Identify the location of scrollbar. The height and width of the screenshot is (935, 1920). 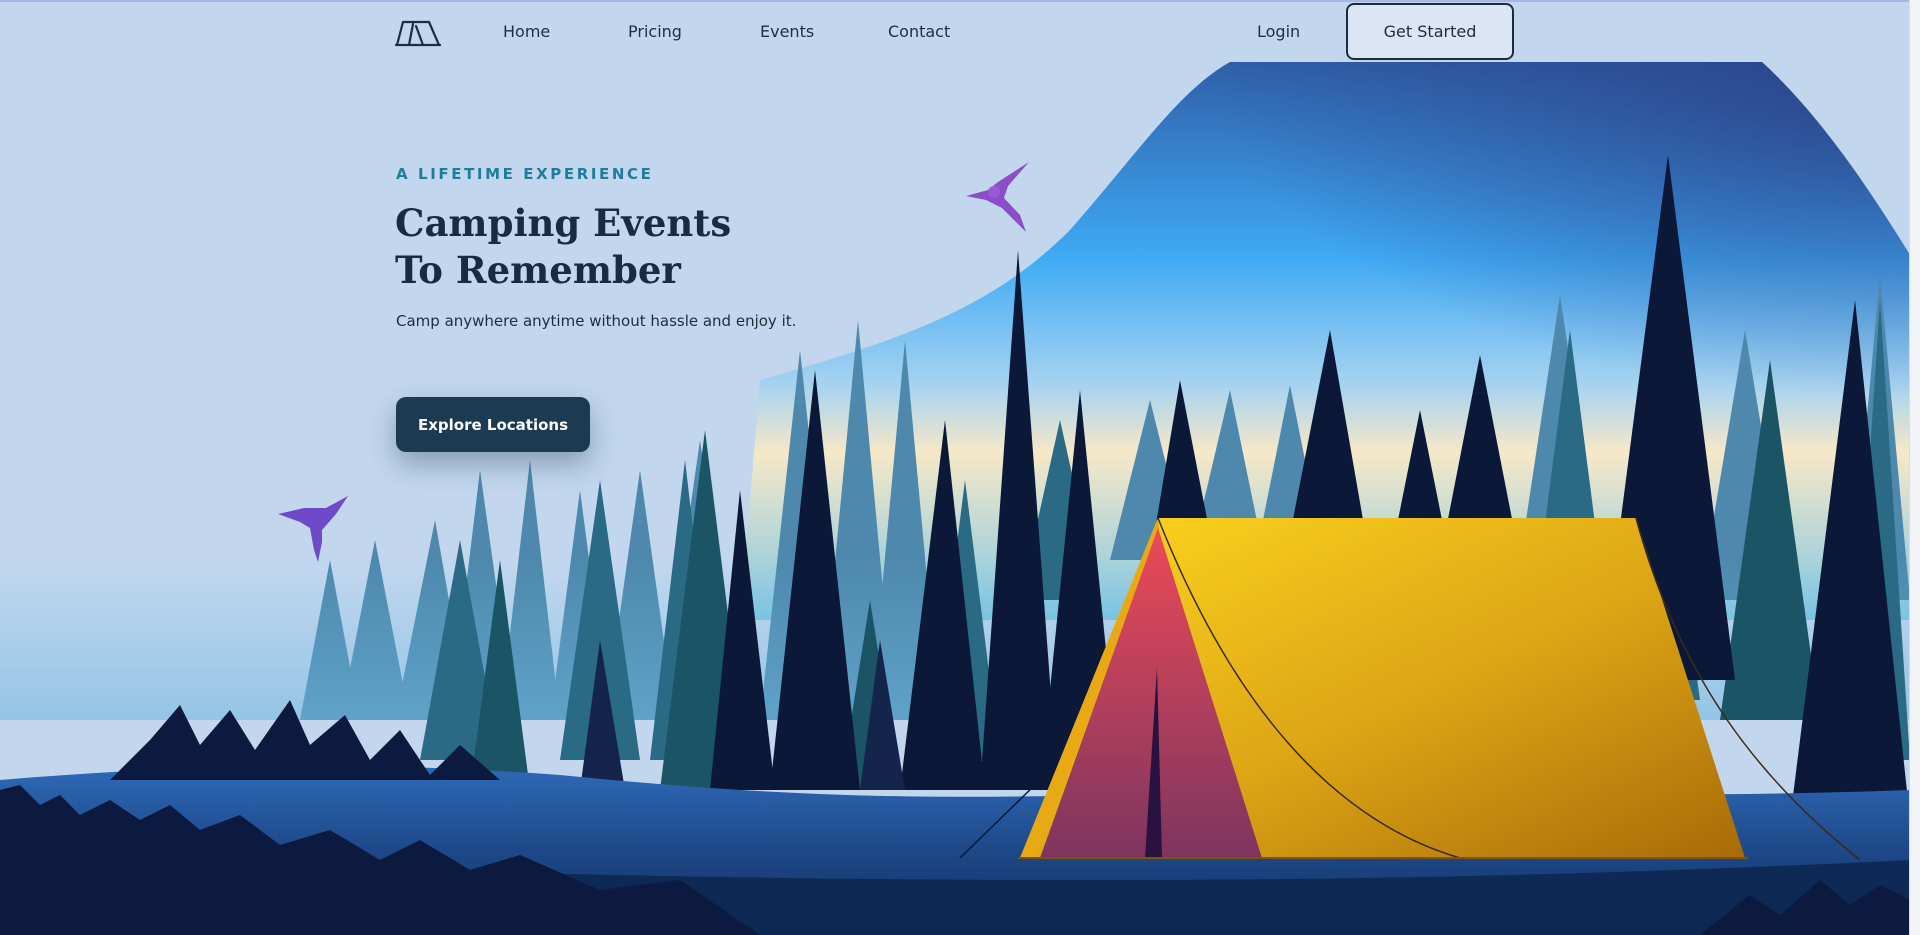
(1914, 467).